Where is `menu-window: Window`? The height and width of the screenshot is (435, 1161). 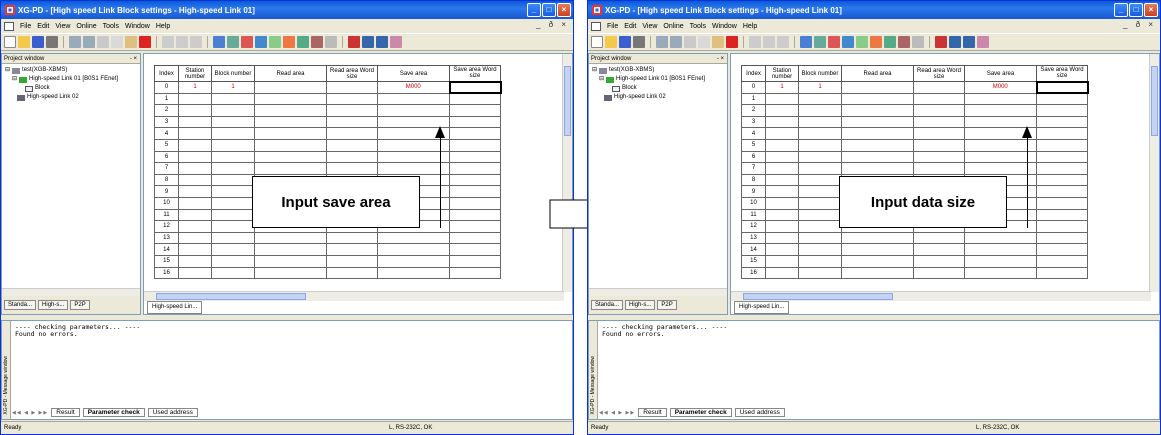
menu-window: Window is located at coordinates (724, 26).